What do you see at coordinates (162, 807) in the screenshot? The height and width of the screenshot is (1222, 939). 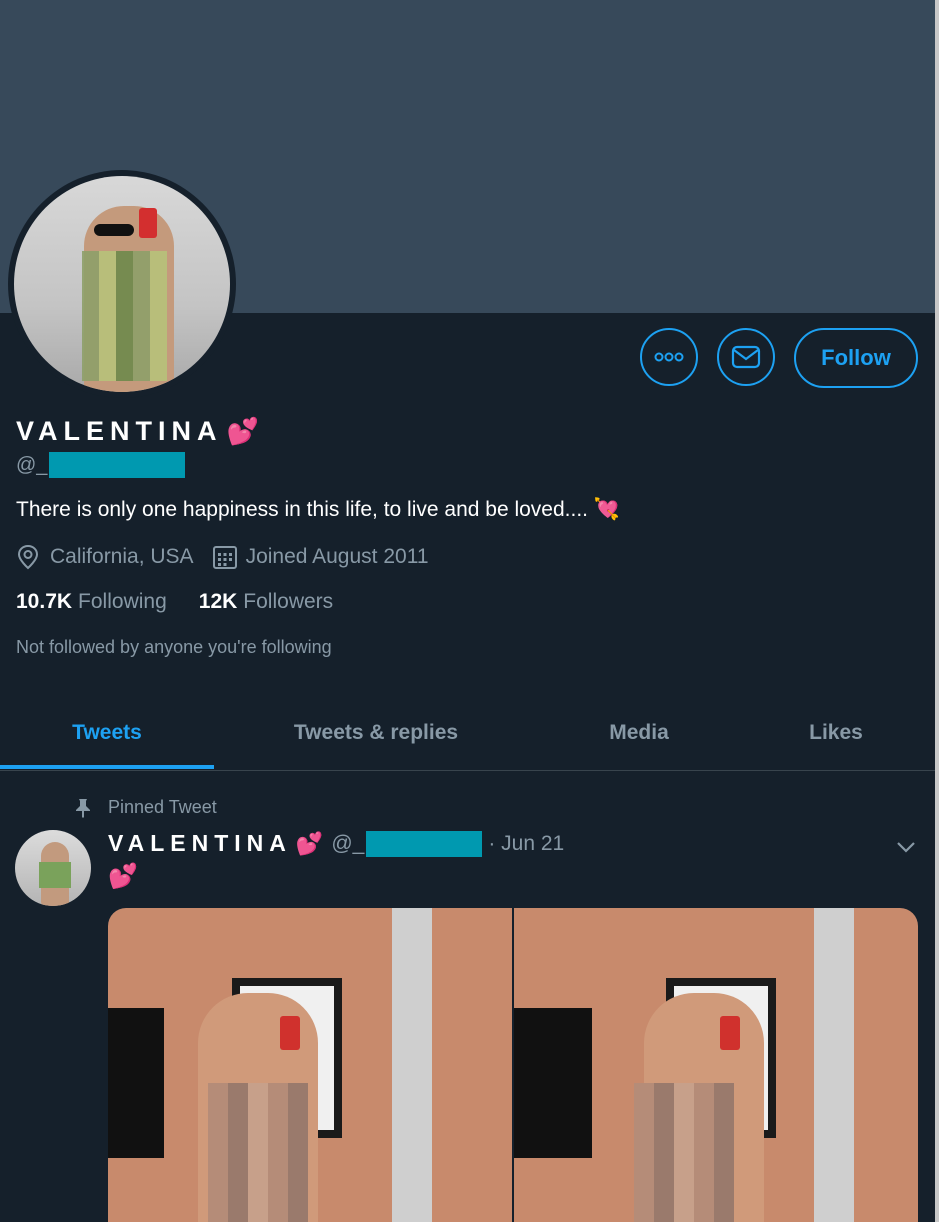 I see `pinned-text: Pinned Tweet` at bounding box center [162, 807].